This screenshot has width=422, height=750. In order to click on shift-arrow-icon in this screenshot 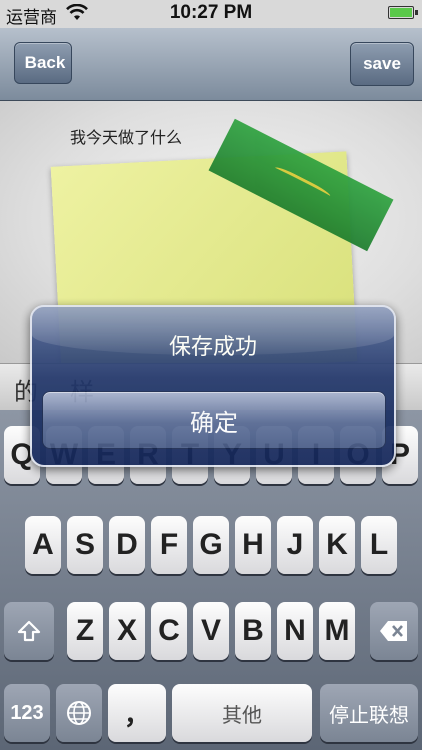, I will do `click(29, 631)`.